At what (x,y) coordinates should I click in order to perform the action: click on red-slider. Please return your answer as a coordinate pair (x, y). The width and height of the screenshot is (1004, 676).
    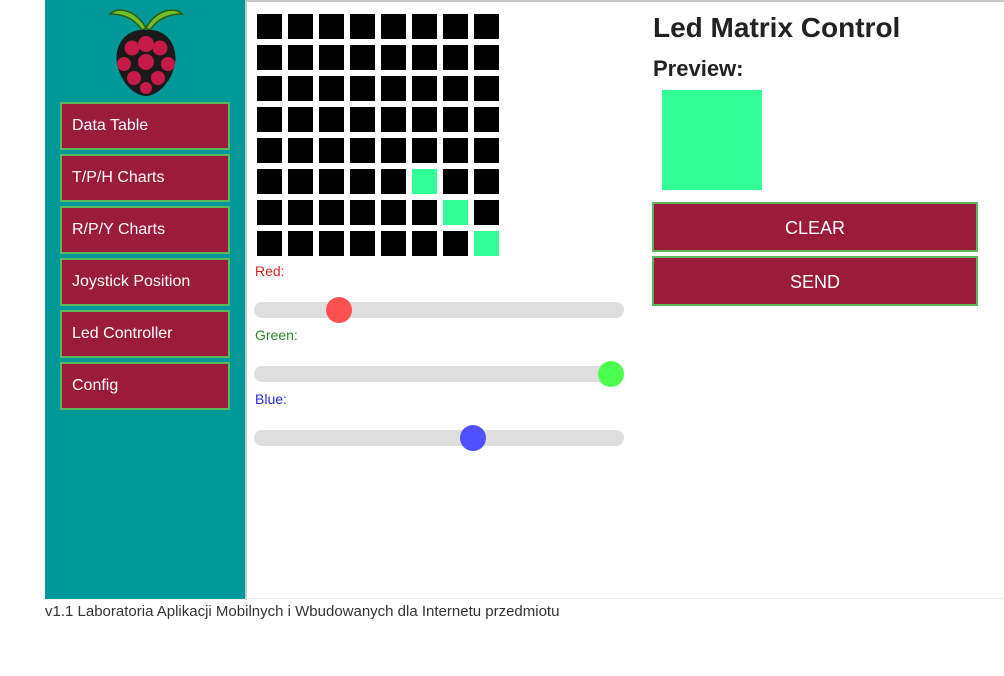
    Looking at the image, I should click on (439, 310).